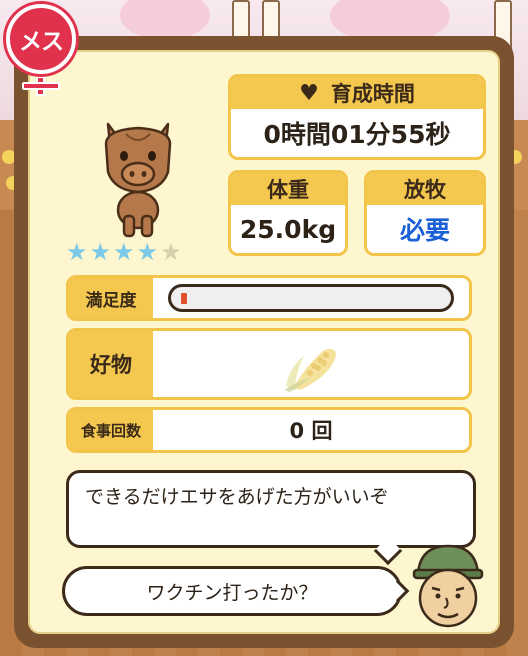 The image size is (528, 656). What do you see at coordinates (184, 298) in the screenshot?
I see `satisfaction-gauge-fill` at bounding box center [184, 298].